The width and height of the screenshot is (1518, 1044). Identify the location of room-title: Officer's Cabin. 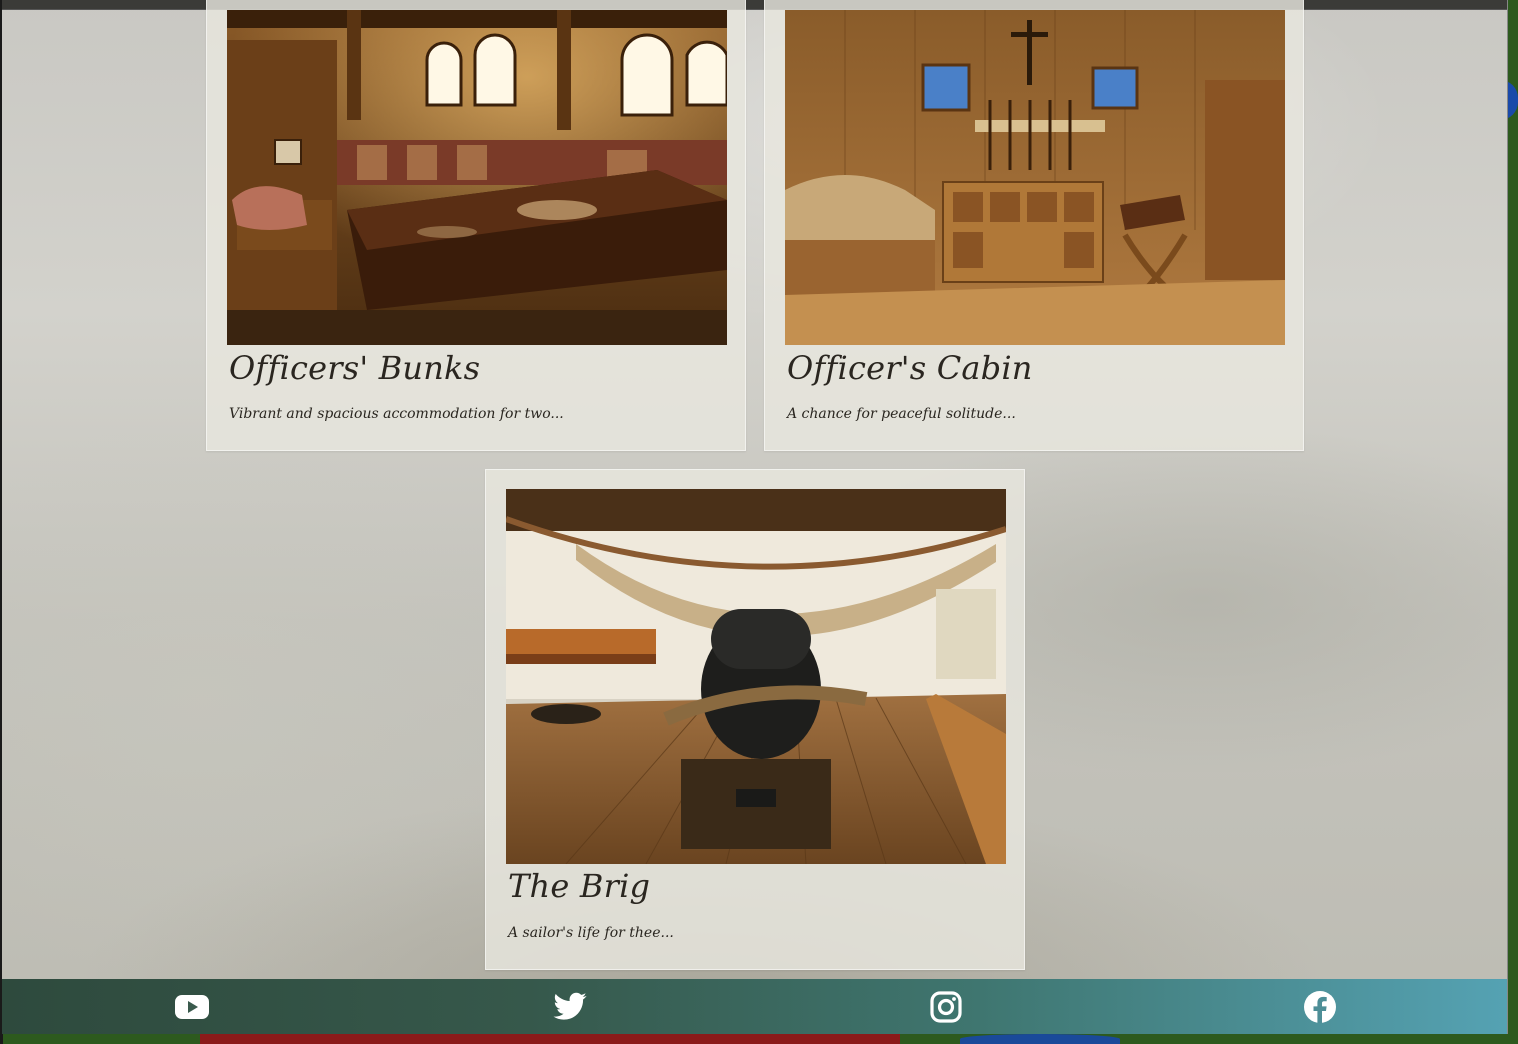
(910, 368).